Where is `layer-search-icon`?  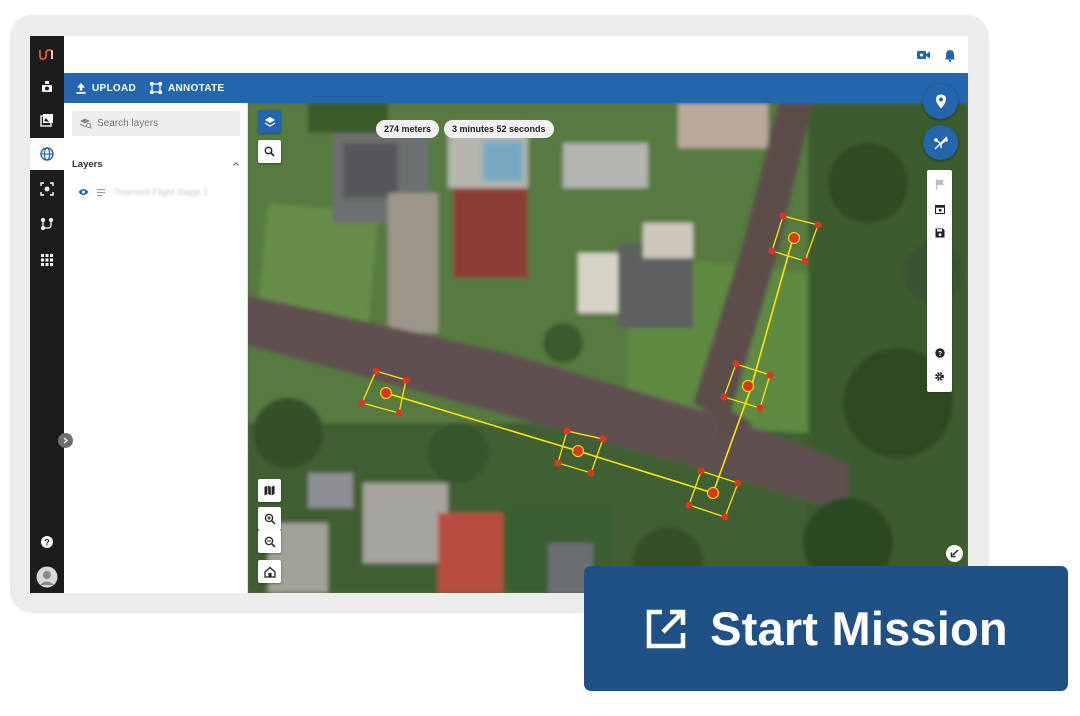
layer-search-icon is located at coordinates (85, 123).